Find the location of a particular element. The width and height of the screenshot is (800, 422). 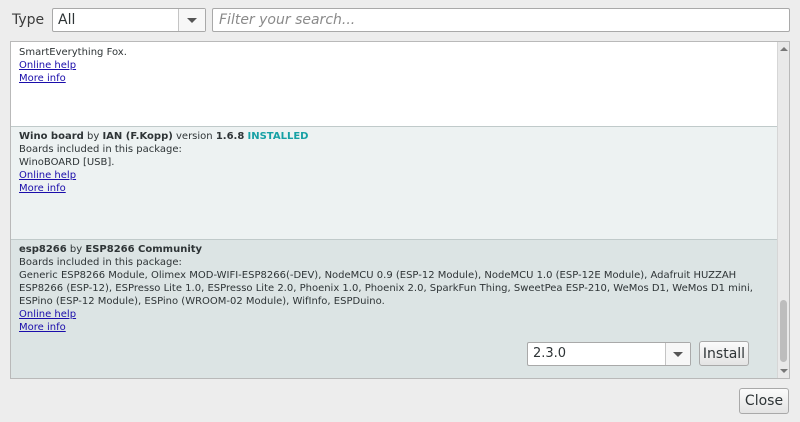

scroll-up-button is located at coordinates (784, 49).